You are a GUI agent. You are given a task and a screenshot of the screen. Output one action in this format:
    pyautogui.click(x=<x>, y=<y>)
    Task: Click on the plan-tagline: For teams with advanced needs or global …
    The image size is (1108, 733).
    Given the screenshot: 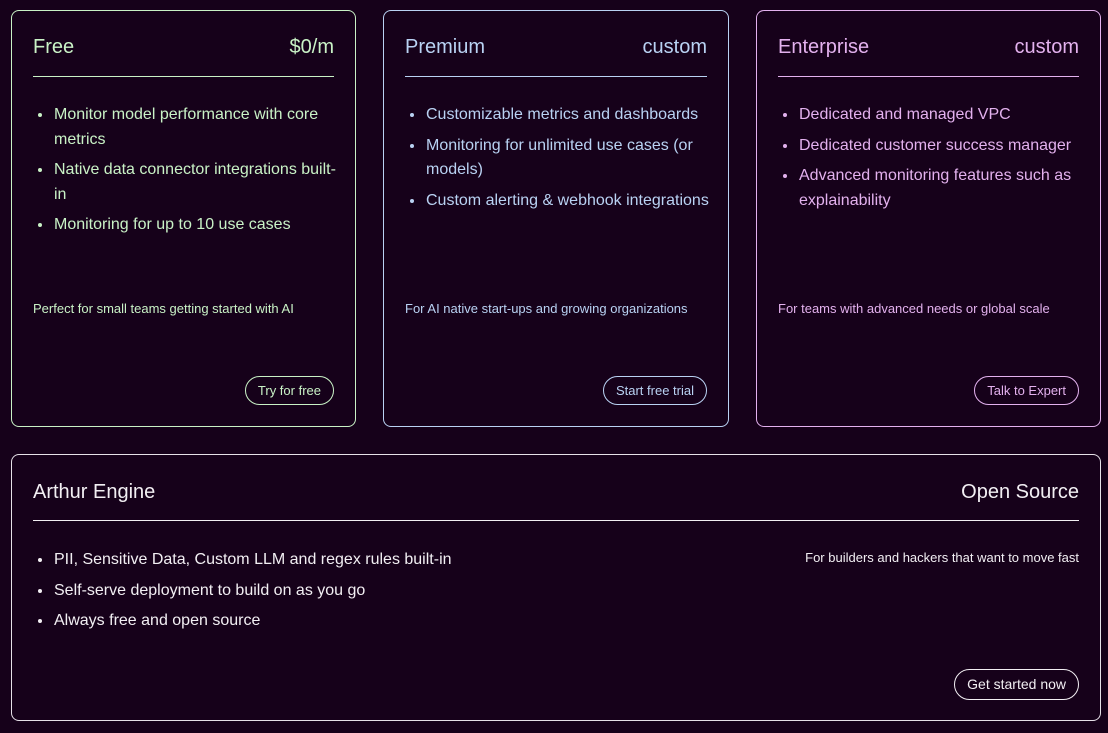 What is the action you would take?
    pyautogui.click(x=914, y=308)
    